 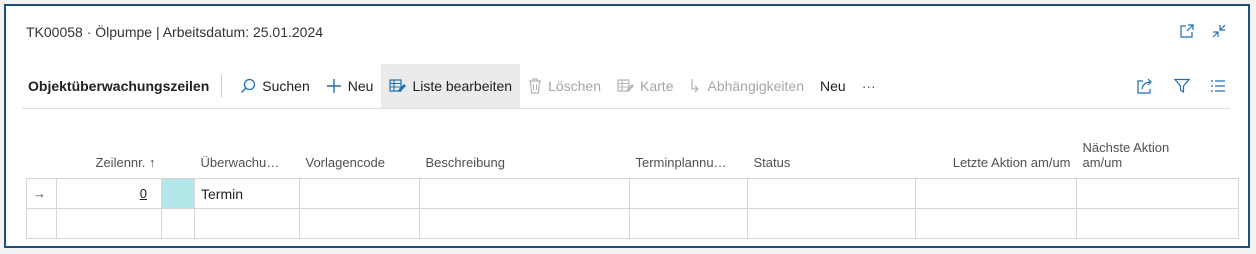 What do you see at coordinates (1187, 31) in the screenshot?
I see `open-in-new-window-icon` at bounding box center [1187, 31].